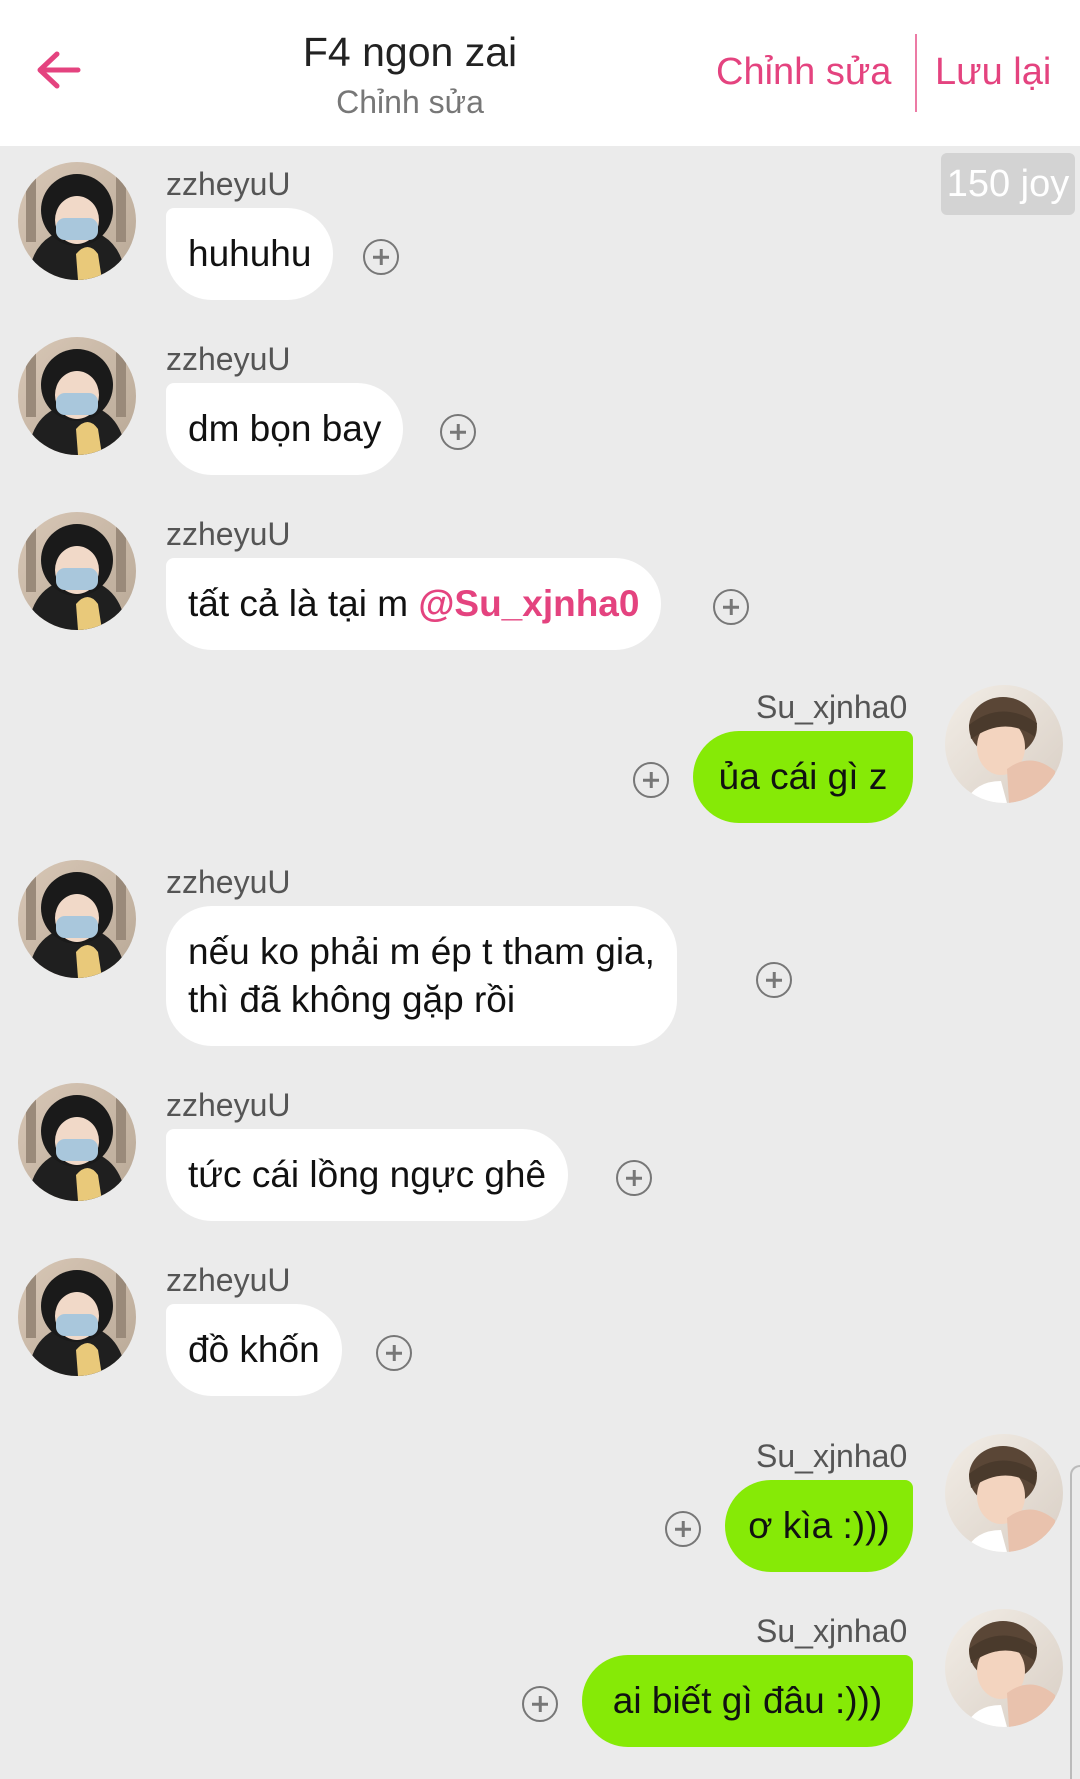 Image resolution: width=1080 pixels, height=1779 pixels. I want to click on message-bubble: tất cả là tại m @Su_xjnha0, so click(414, 604).